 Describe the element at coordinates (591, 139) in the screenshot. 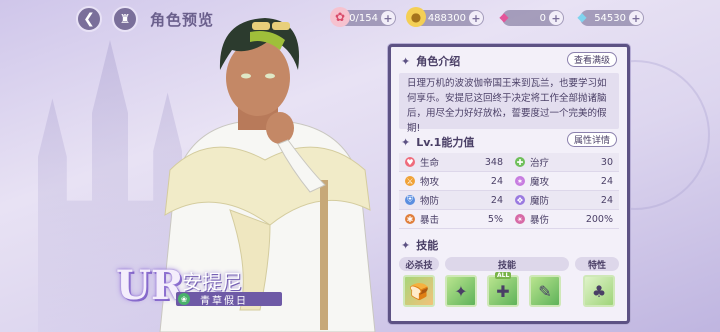

I see `attribute-details-button: 属性详情` at that location.